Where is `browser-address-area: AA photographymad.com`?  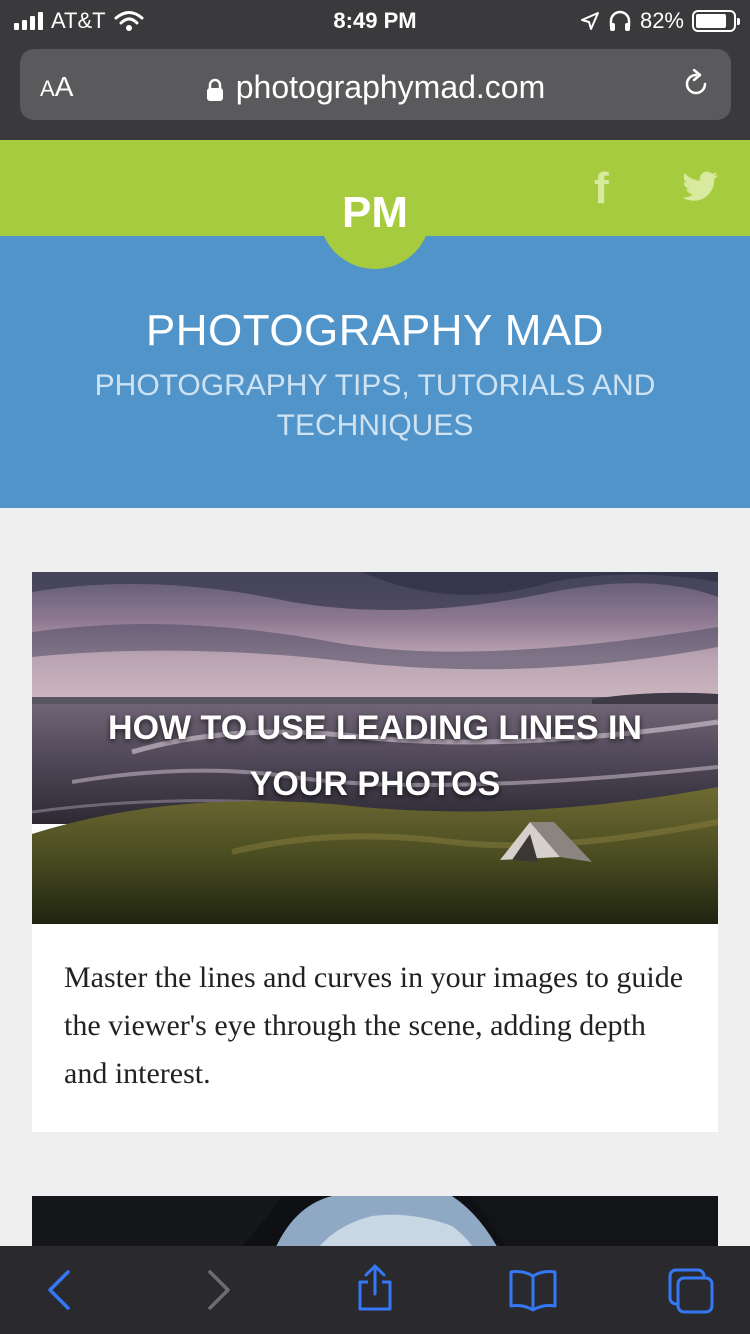
browser-address-area: AA photographymad.com is located at coordinates (375, 90).